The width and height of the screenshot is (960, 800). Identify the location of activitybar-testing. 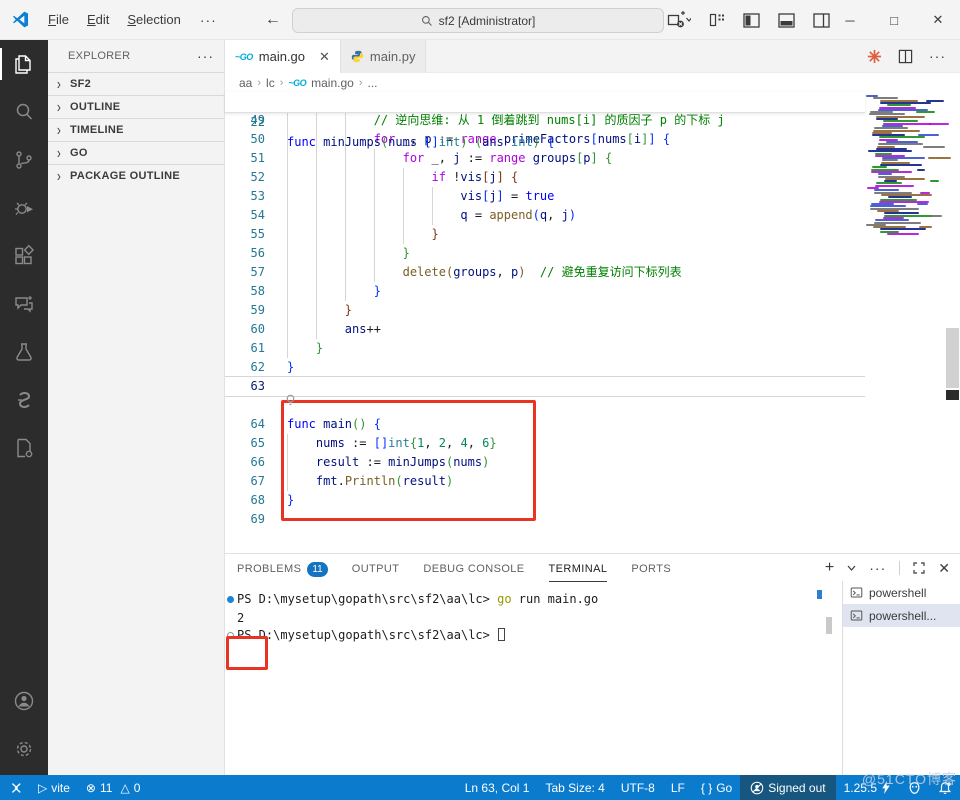
(24, 352).